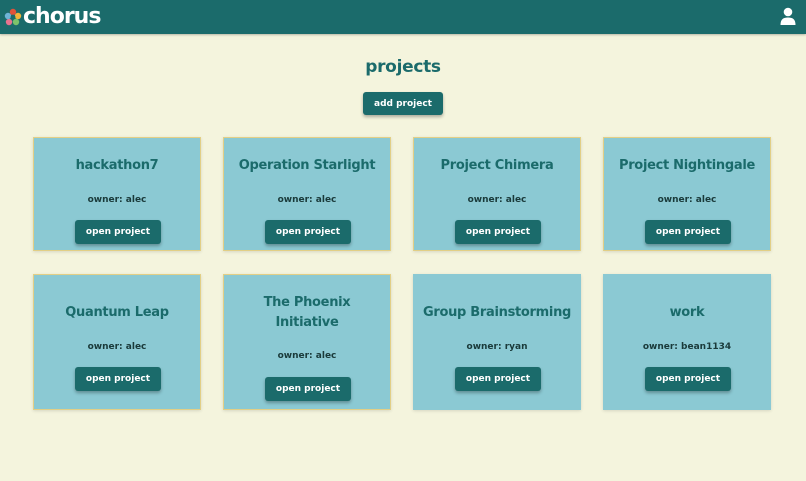 This screenshot has width=806, height=481. I want to click on project-owner: owner: bean1134, so click(687, 347).